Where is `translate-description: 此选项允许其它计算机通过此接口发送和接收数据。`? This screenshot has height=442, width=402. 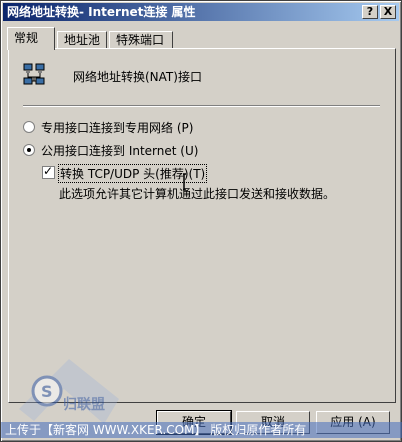
translate-description: 此选项允许其它计算机通过此接口发送和接收数据。 is located at coordinates (197, 194).